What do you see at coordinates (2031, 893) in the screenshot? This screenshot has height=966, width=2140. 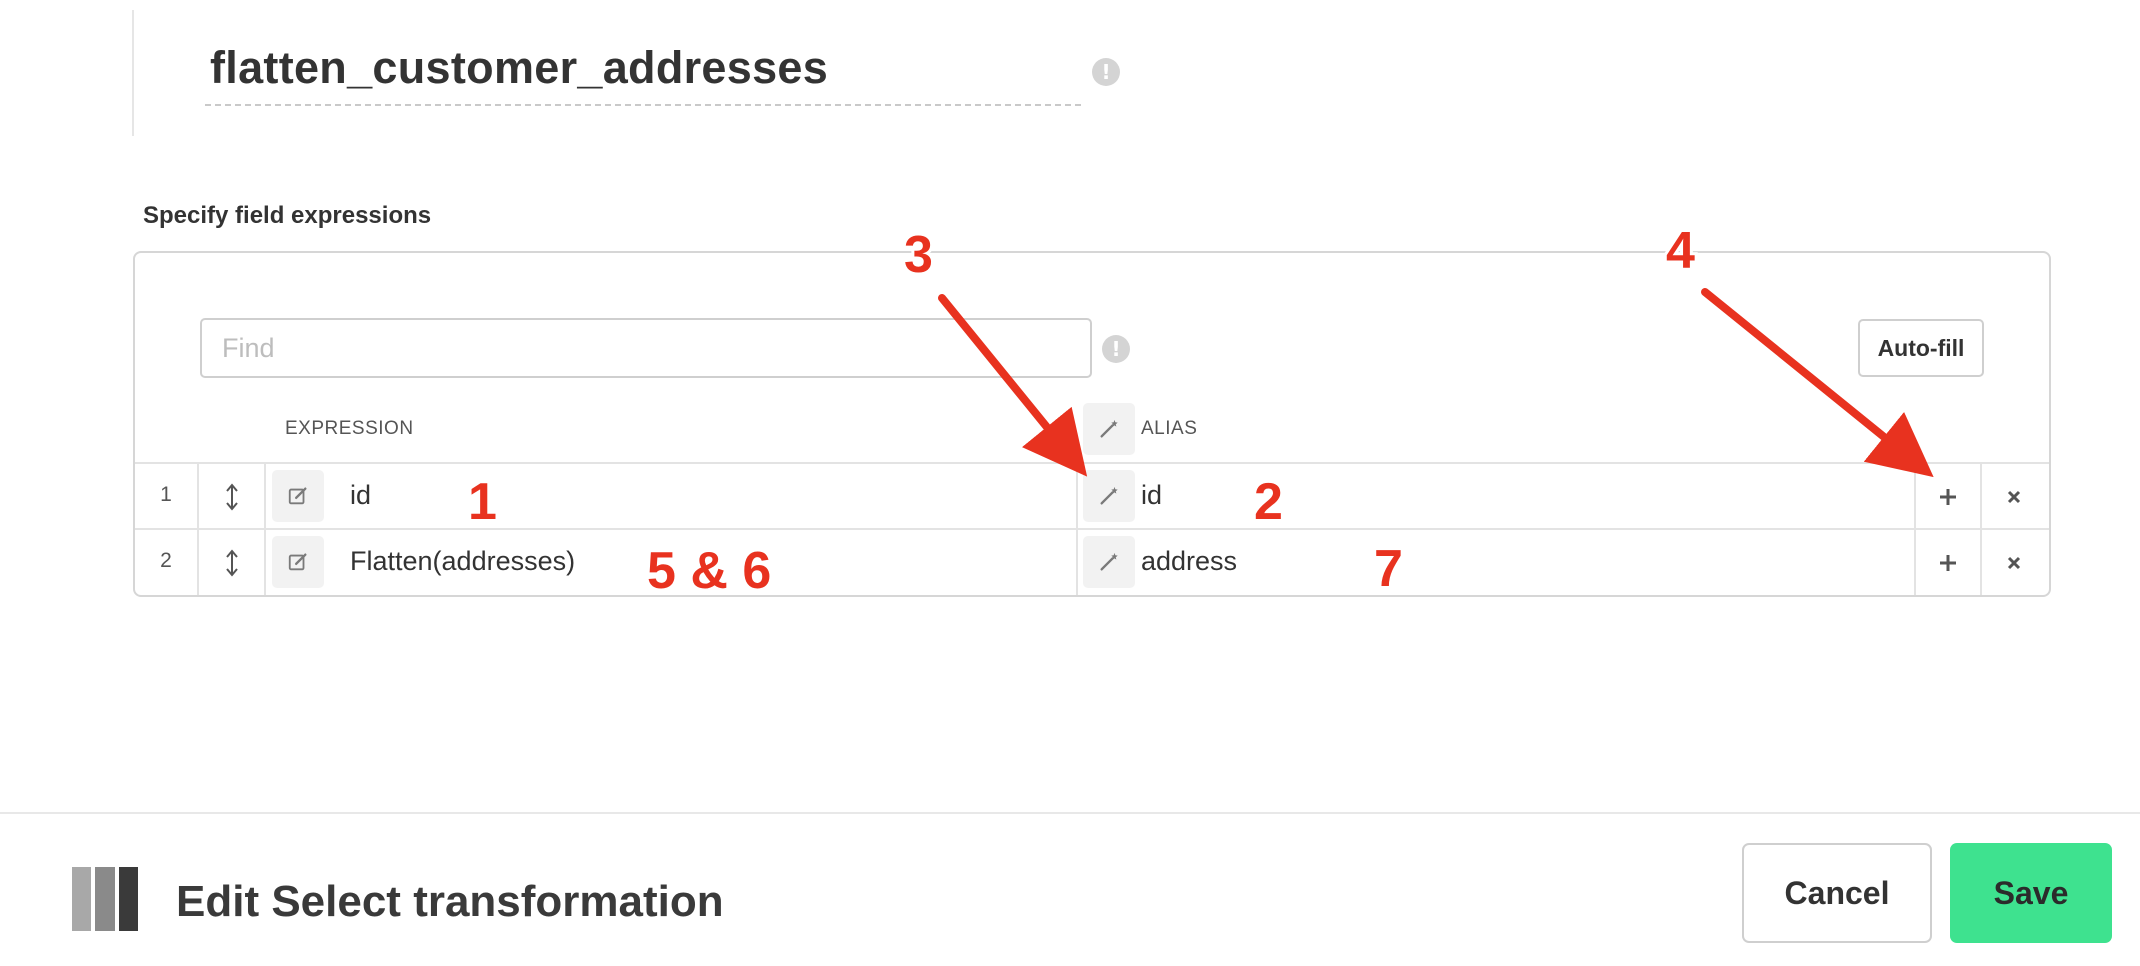 I see `save-button: Save` at bounding box center [2031, 893].